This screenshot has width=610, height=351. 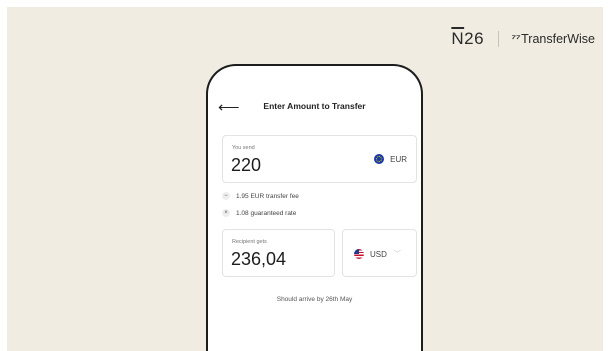 I want to click on recipient-currency-selector: USD ﹀, so click(x=377, y=254).